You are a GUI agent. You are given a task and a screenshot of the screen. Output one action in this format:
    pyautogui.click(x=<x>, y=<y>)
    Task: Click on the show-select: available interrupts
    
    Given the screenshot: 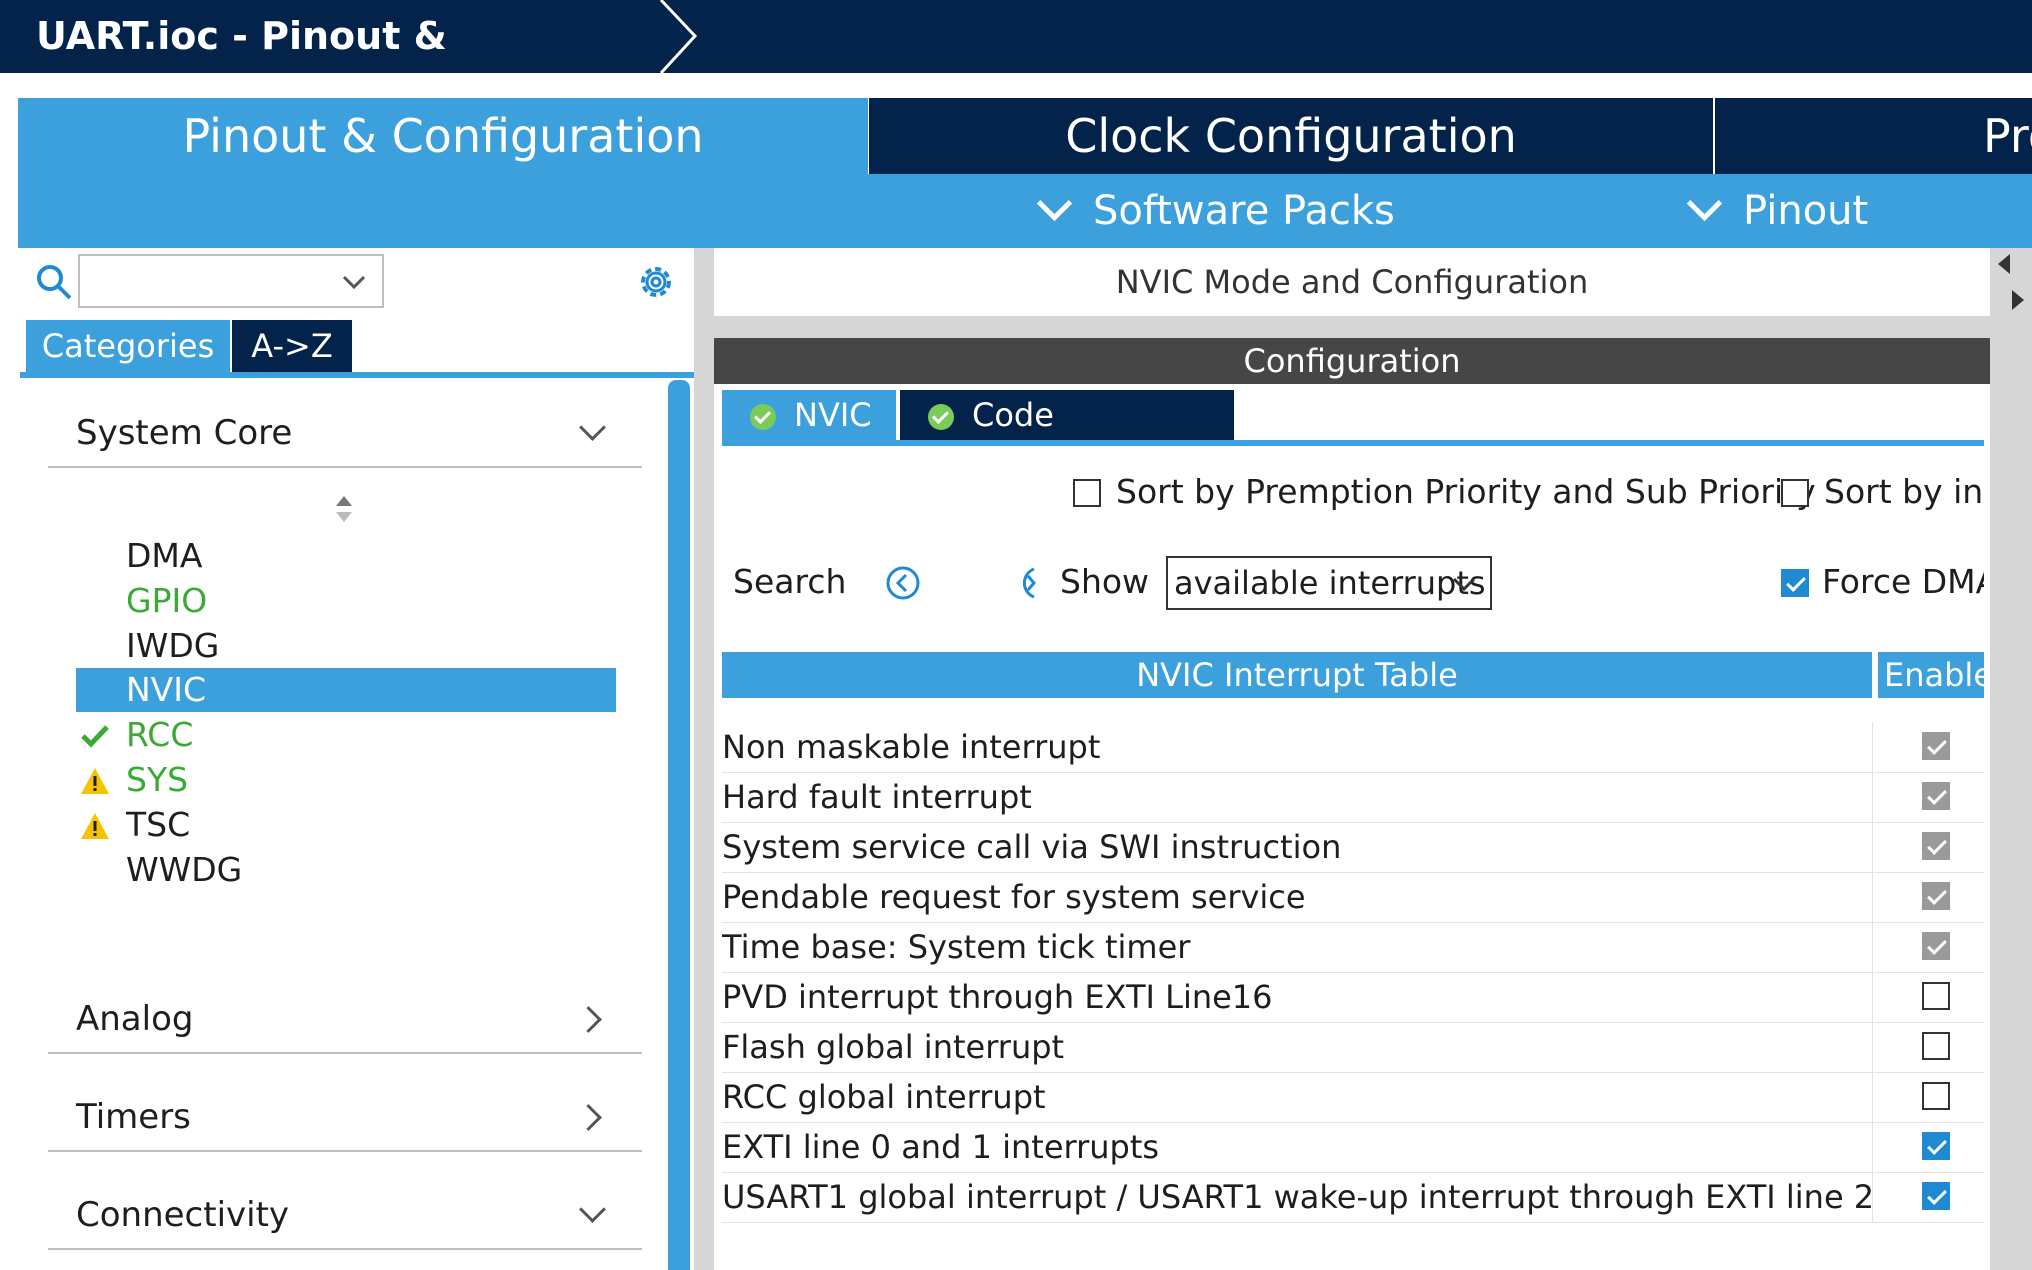 What is the action you would take?
    pyautogui.click(x=1329, y=583)
    